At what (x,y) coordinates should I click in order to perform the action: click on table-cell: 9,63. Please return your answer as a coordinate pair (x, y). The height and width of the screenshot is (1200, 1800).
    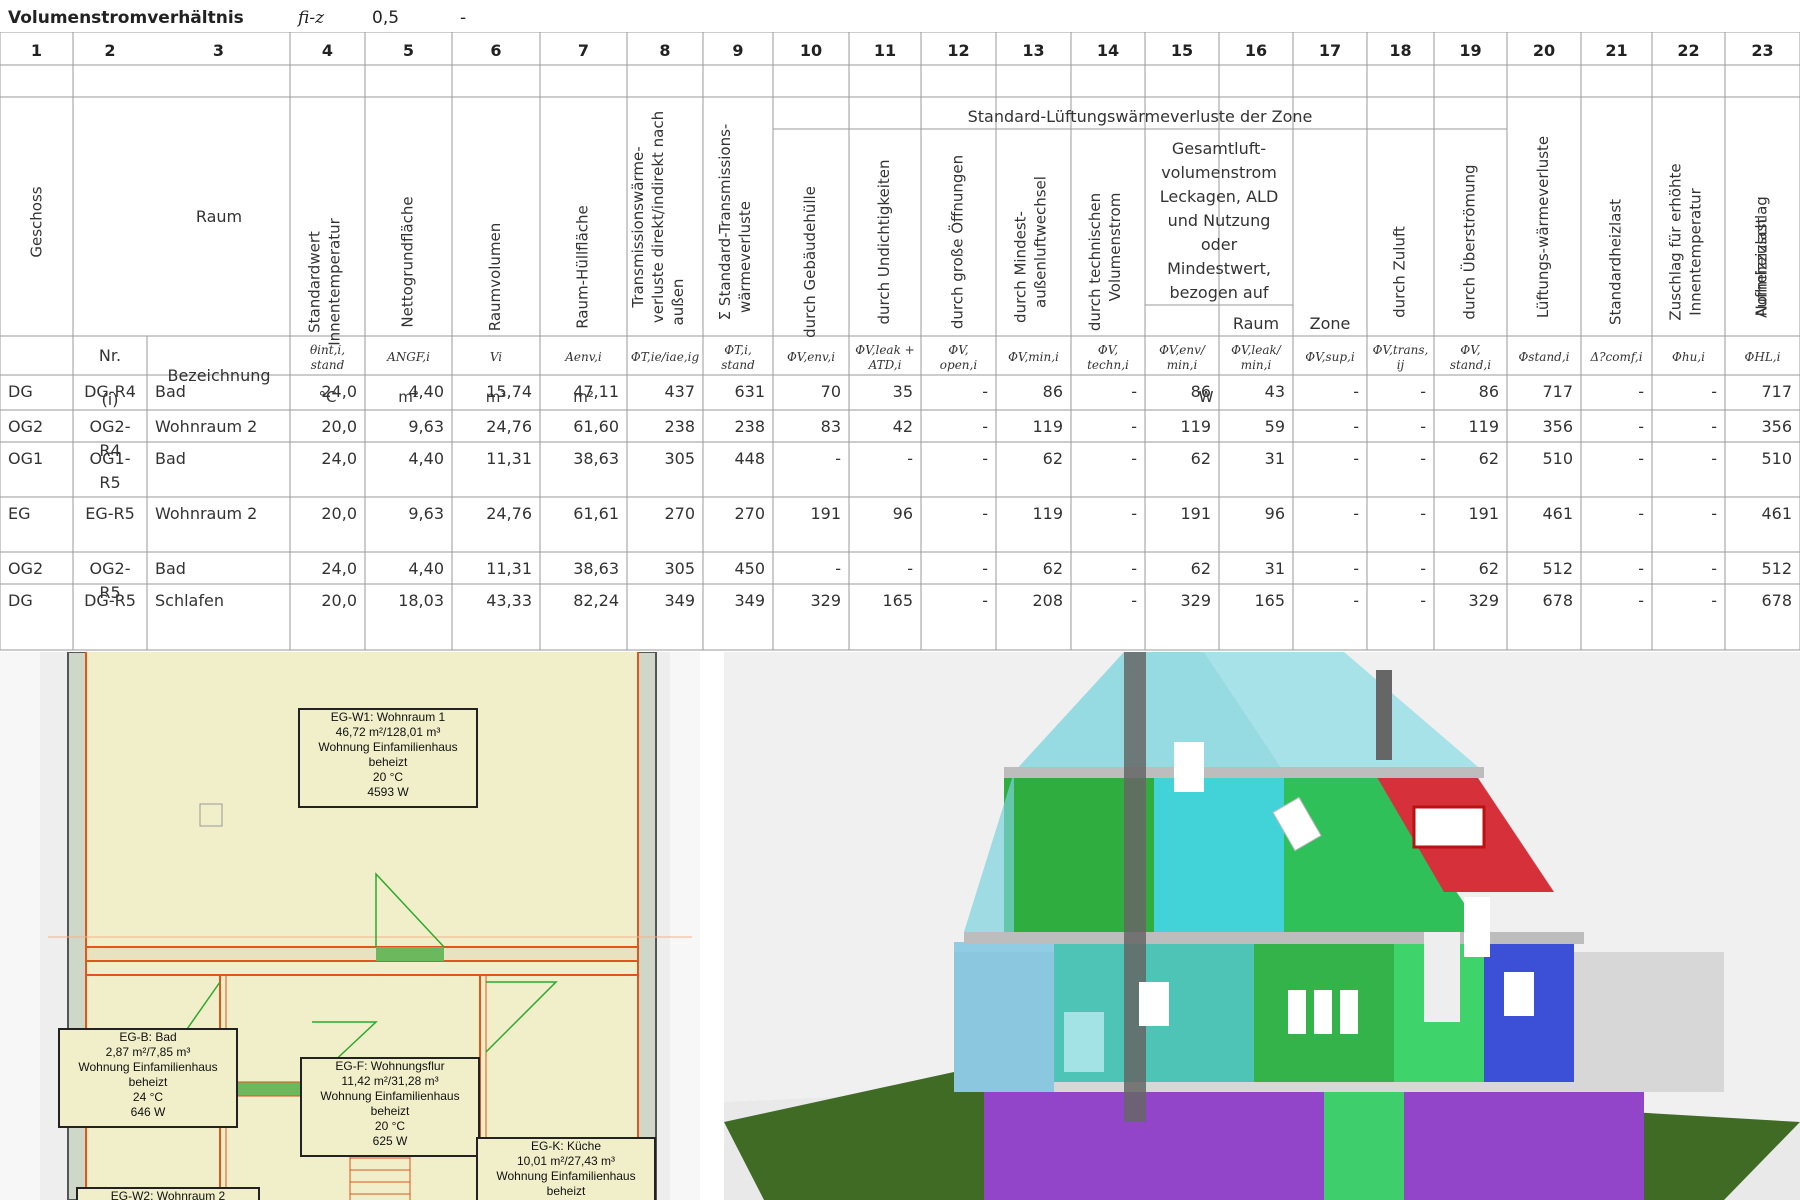
    Looking at the image, I should click on (426, 426).